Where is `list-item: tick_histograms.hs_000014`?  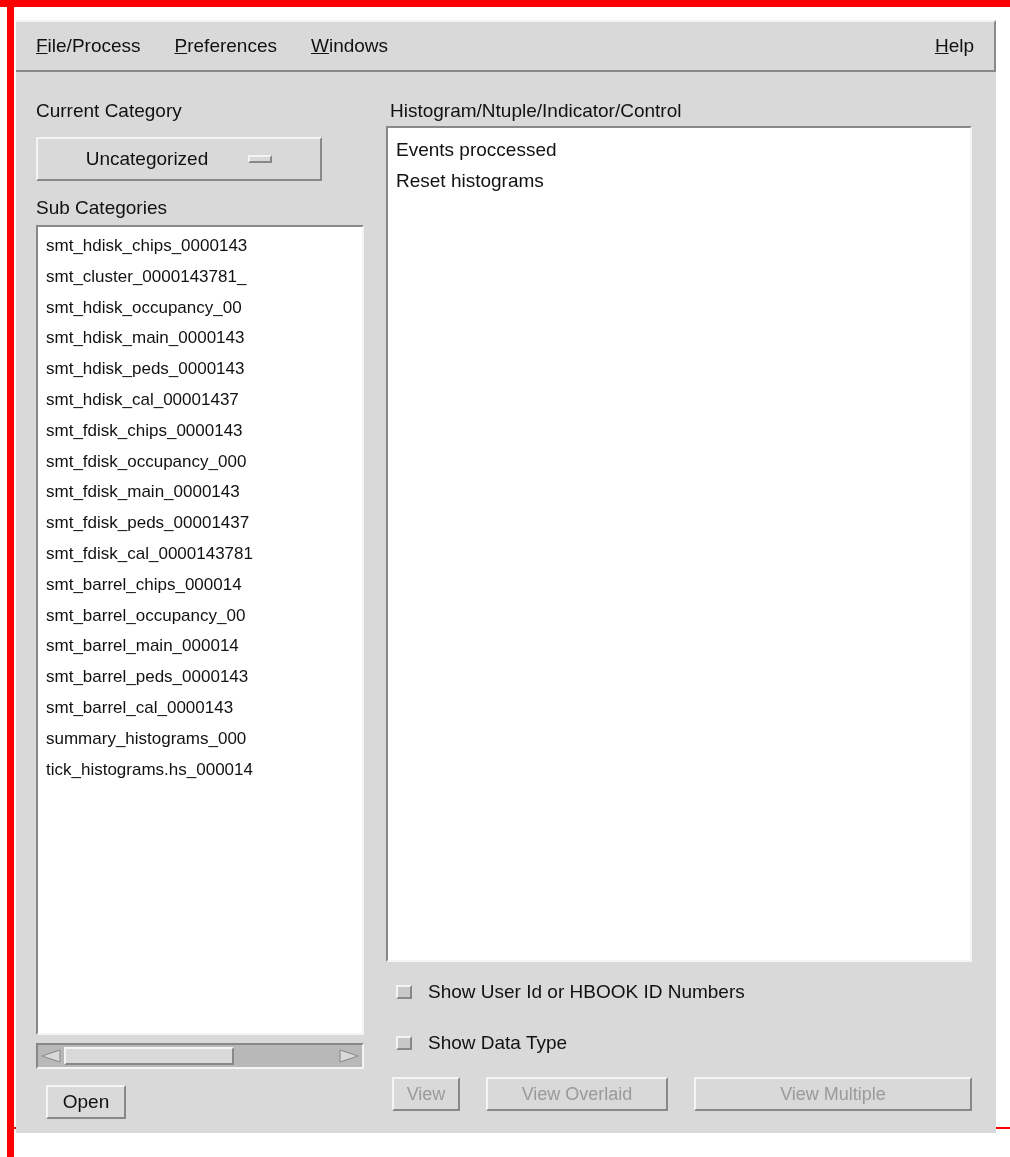 list-item: tick_histograms.hs_000014 is located at coordinates (149, 770).